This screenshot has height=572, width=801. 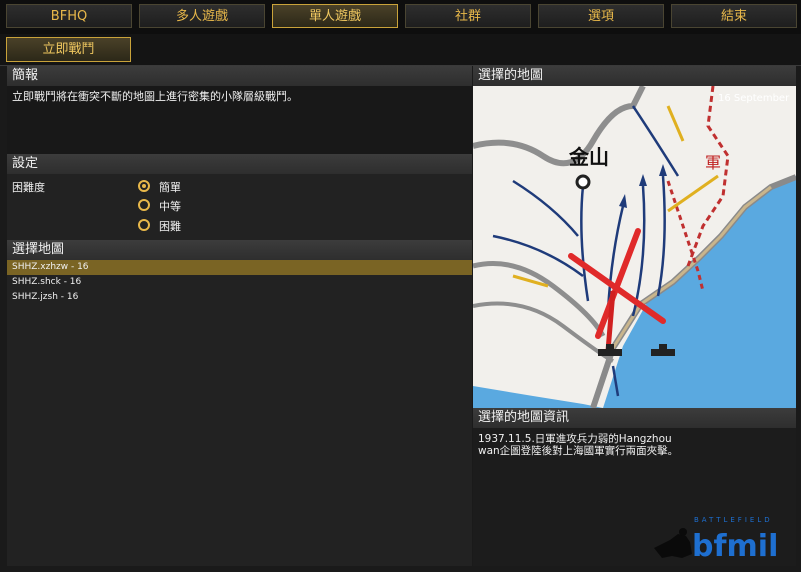 What do you see at coordinates (634, 76) in the screenshot?
I see `selected-map-header: 選擇的地圖` at bounding box center [634, 76].